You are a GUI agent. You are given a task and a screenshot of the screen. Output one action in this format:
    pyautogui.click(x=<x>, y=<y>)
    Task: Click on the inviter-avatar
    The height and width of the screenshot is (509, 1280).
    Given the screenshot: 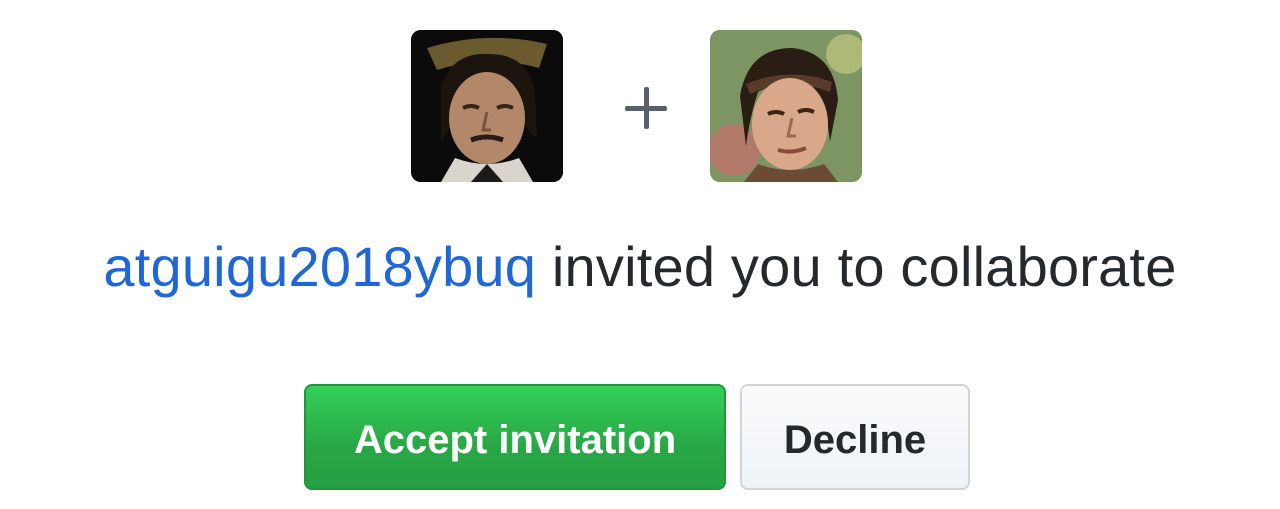 What is the action you would take?
    pyautogui.click(x=487, y=106)
    